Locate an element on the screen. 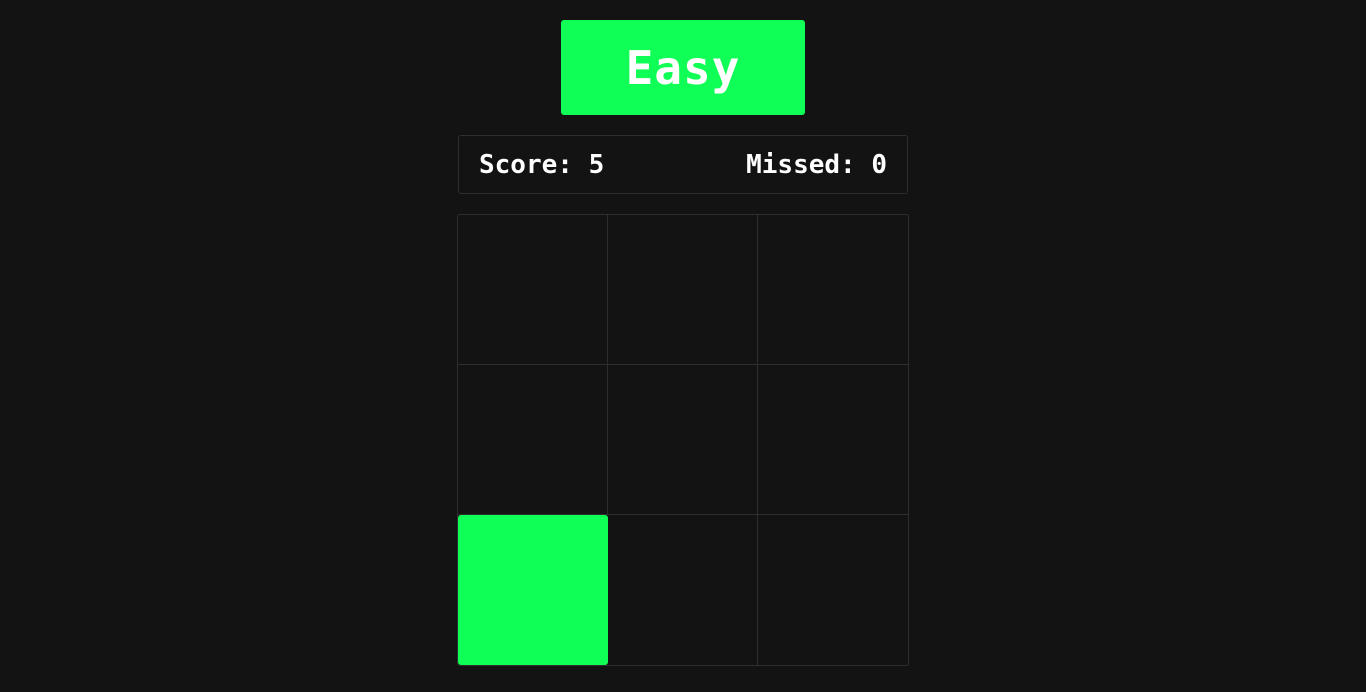 The width and height of the screenshot is (1366, 692). score-label: Score: 5 is located at coordinates (542, 164).